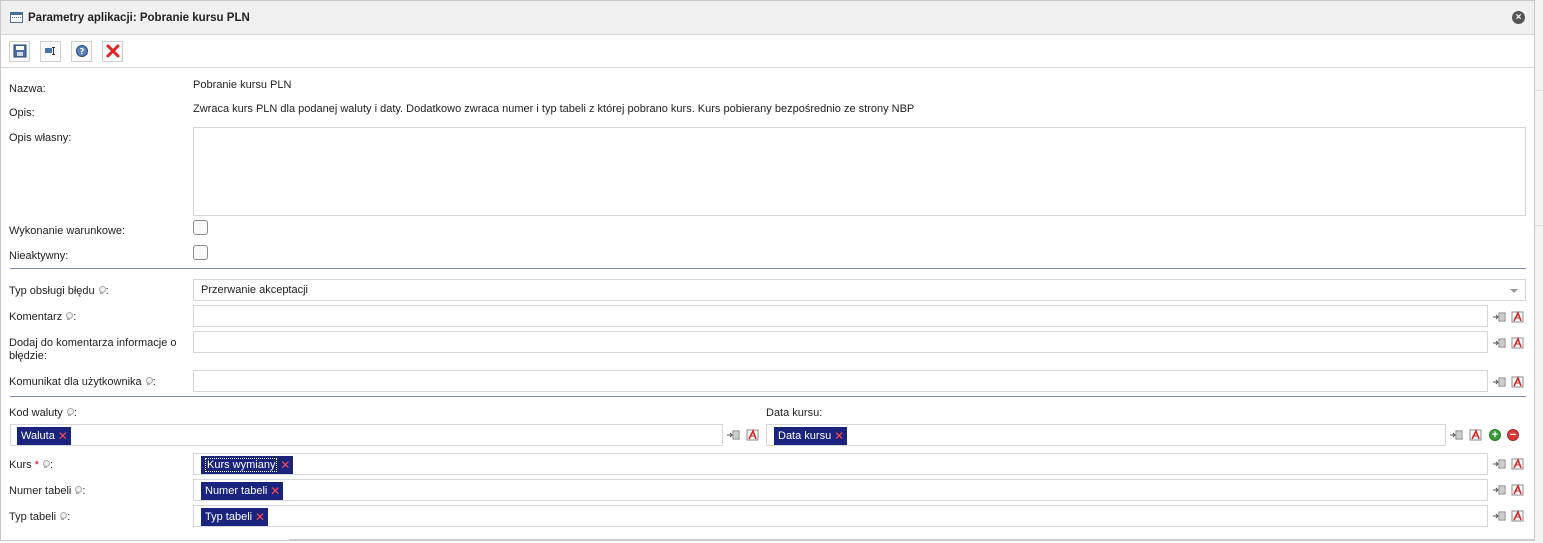 This screenshot has height=543, width=1543. What do you see at coordinates (366, 435) in the screenshot?
I see `kod-waluty-input: Waluta ✕` at bounding box center [366, 435].